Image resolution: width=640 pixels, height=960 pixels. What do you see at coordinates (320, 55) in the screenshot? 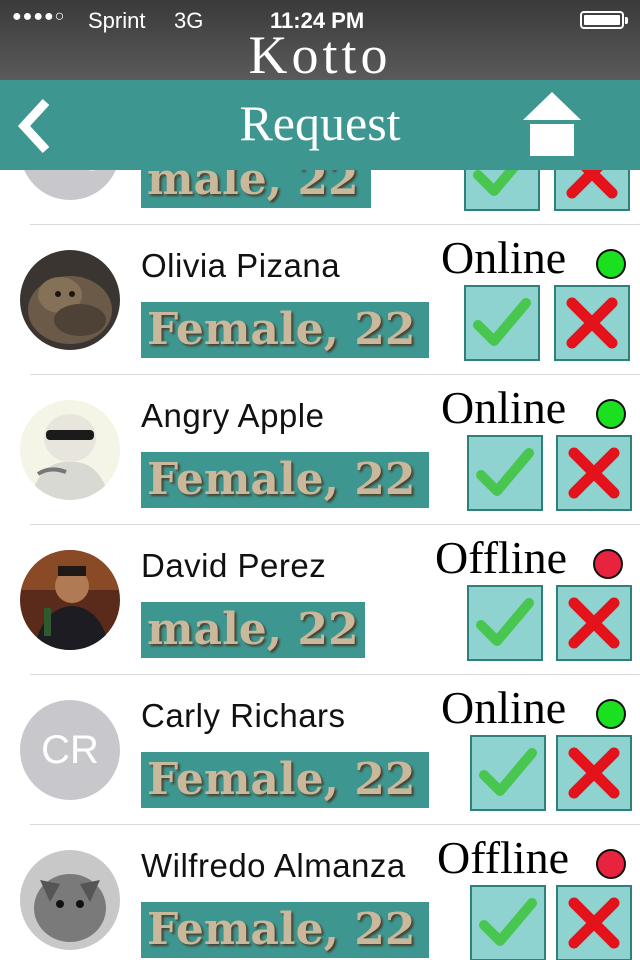
I see `app-title: Kotto` at bounding box center [320, 55].